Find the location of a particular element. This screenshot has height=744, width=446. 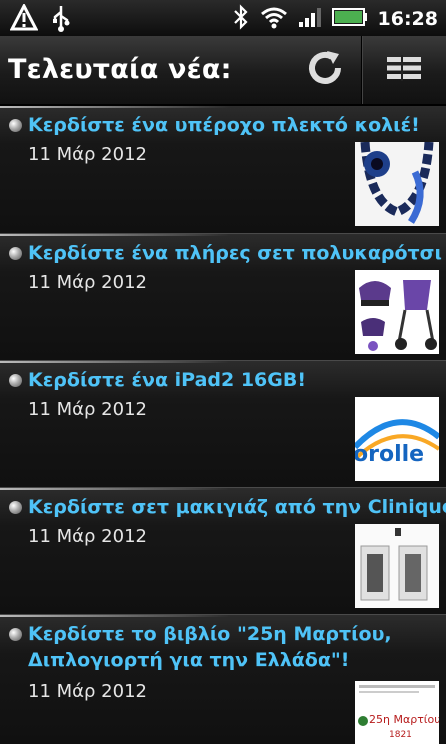

wifi-icon is located at coordinates (274, 19).